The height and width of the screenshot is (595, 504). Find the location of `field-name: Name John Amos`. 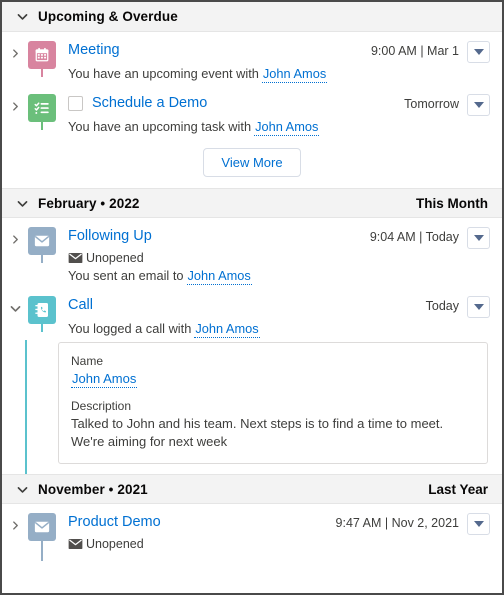

field-name: Name John Amos is located at coordinates (273, 370).